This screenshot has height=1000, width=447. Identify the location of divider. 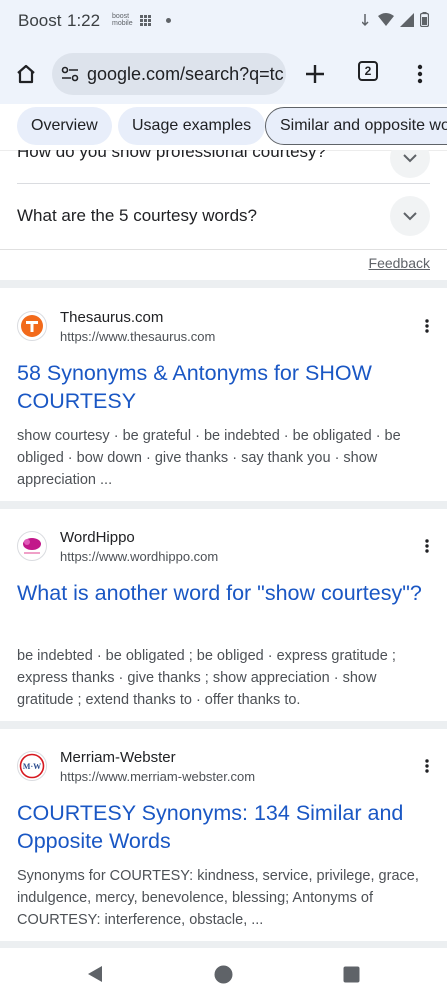
(223, 249).